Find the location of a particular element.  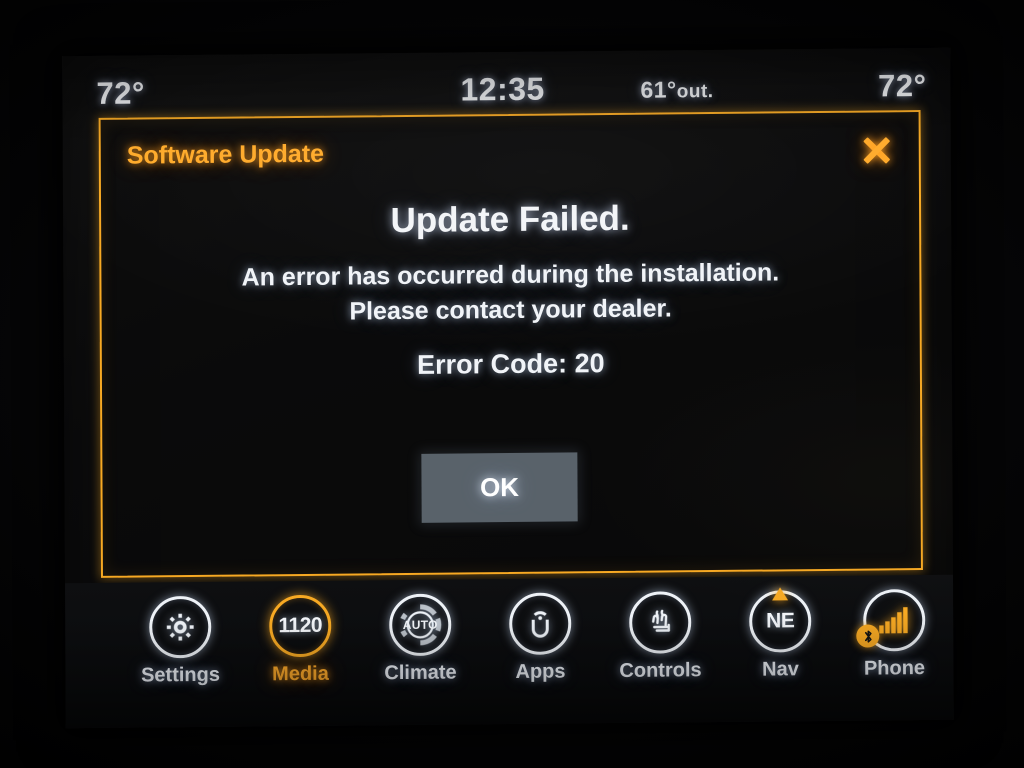

nav-item-apps: Apps is located at coordinates (540, 638).